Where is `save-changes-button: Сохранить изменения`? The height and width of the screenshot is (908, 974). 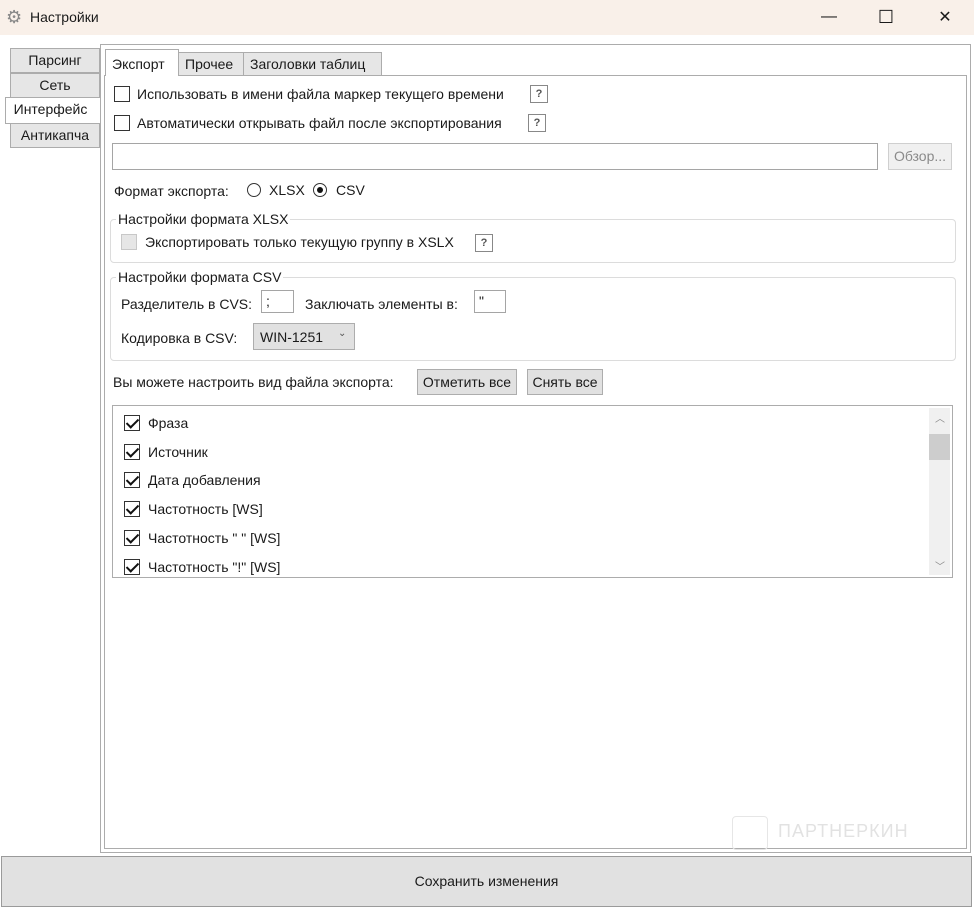
save-changes-button: Сохранить изменения is located at coordinates (486, 881).